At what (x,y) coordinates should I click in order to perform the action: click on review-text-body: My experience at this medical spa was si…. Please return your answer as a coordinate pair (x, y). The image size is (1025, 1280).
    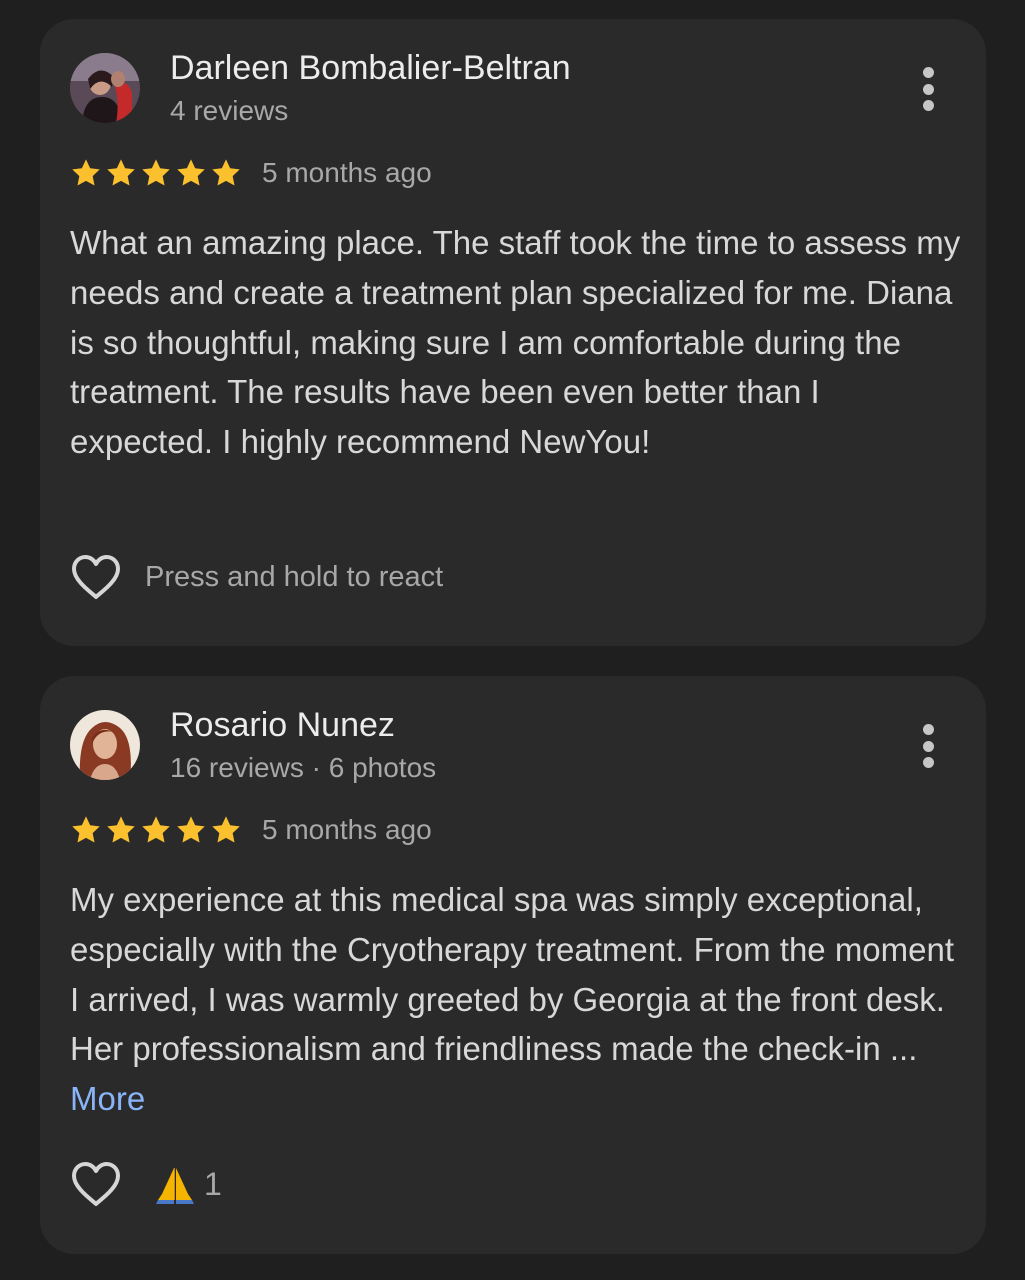
    Looking at the image, I should click on (512, 974).